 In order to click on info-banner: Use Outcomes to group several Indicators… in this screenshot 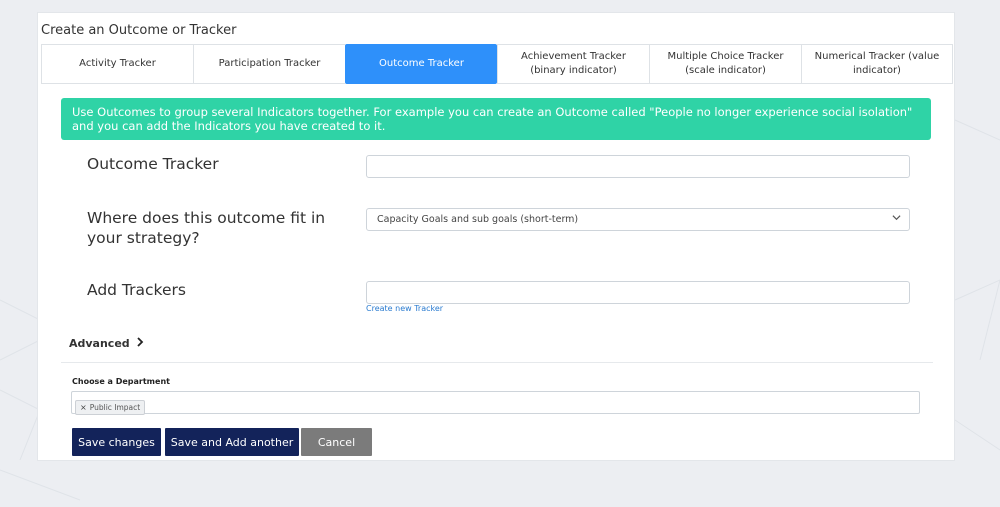, I will do `click(496, 119)`.